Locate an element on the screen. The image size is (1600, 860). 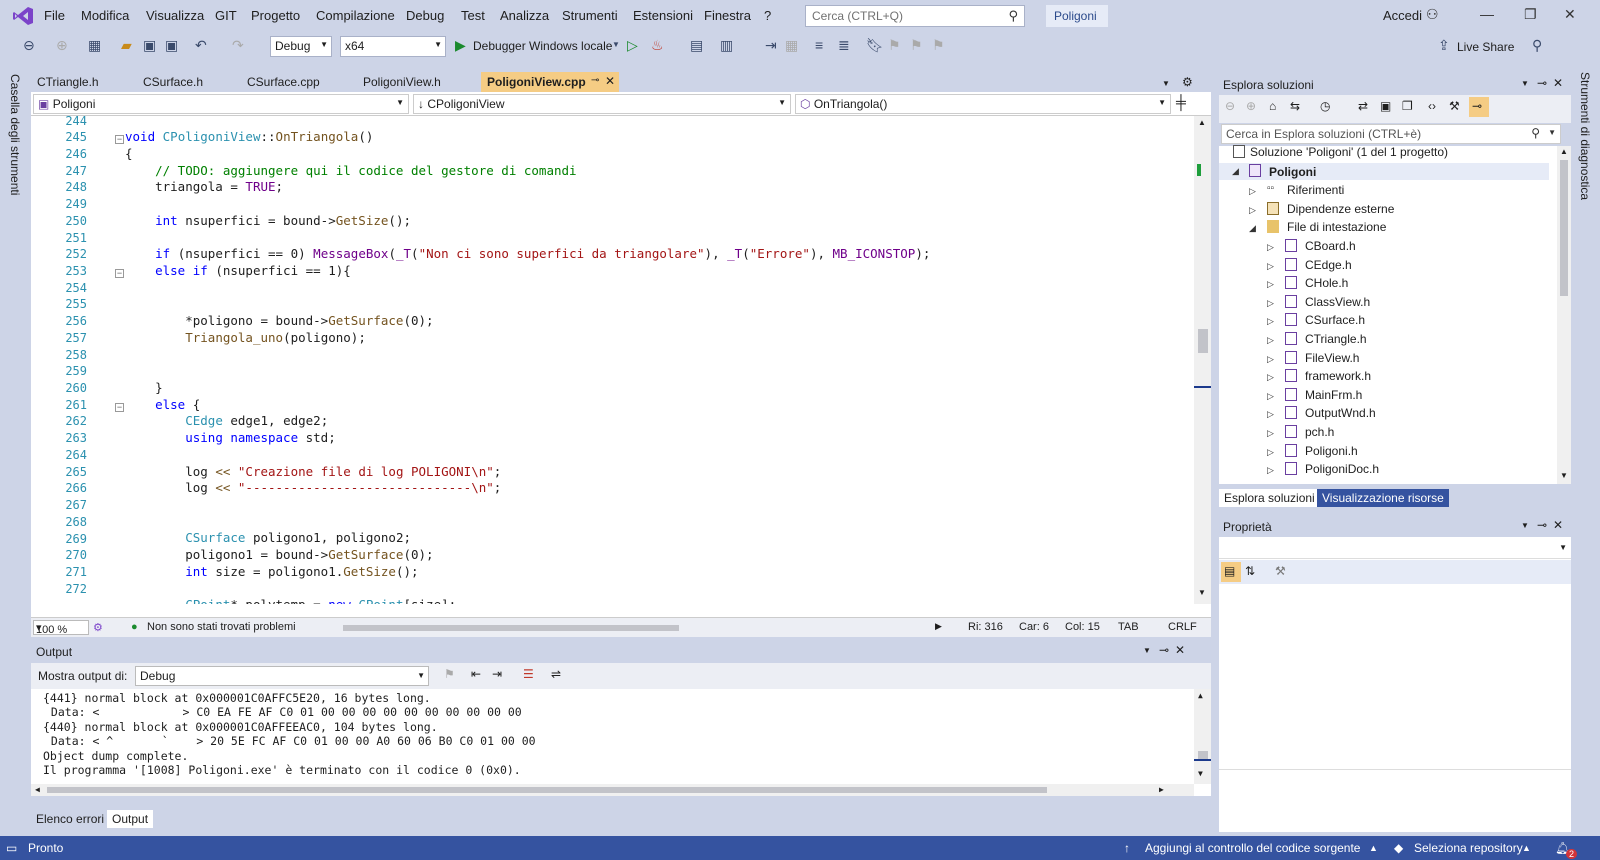
configuration-select: Debug ▼ is located at coordinates (301, 46).